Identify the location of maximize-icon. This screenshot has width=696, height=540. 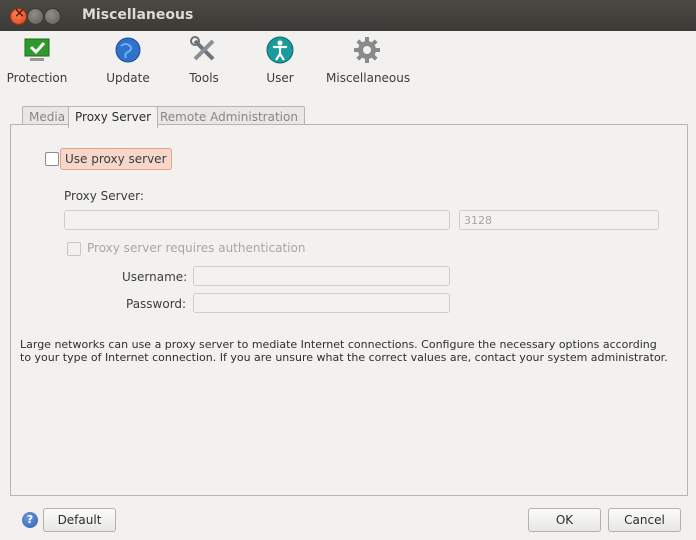
(52, 16).